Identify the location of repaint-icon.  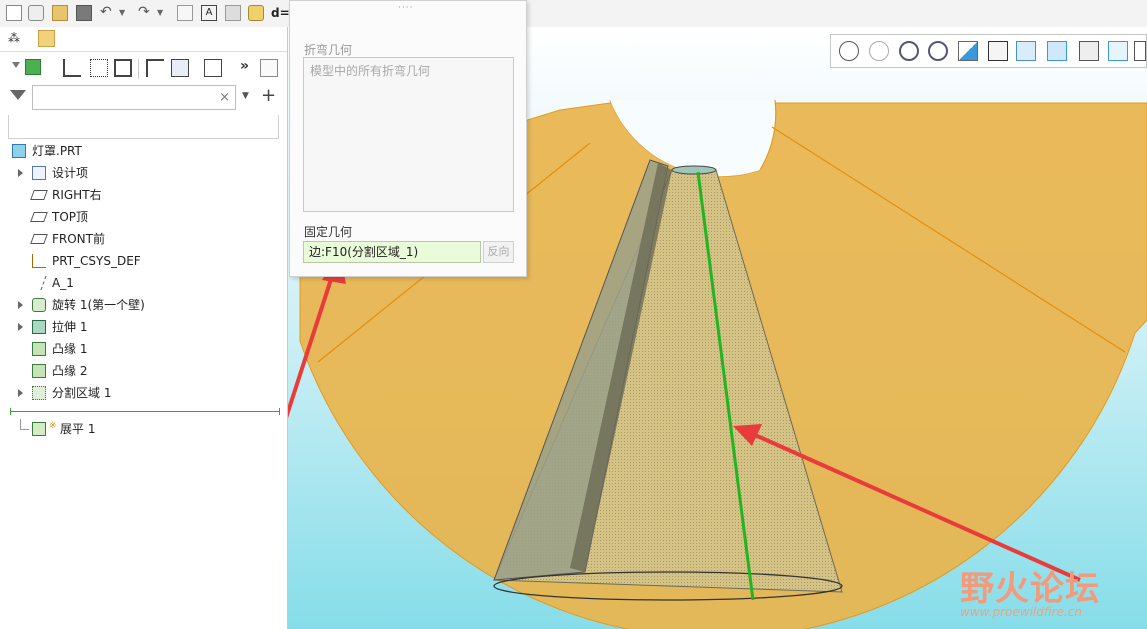
(968, 51).